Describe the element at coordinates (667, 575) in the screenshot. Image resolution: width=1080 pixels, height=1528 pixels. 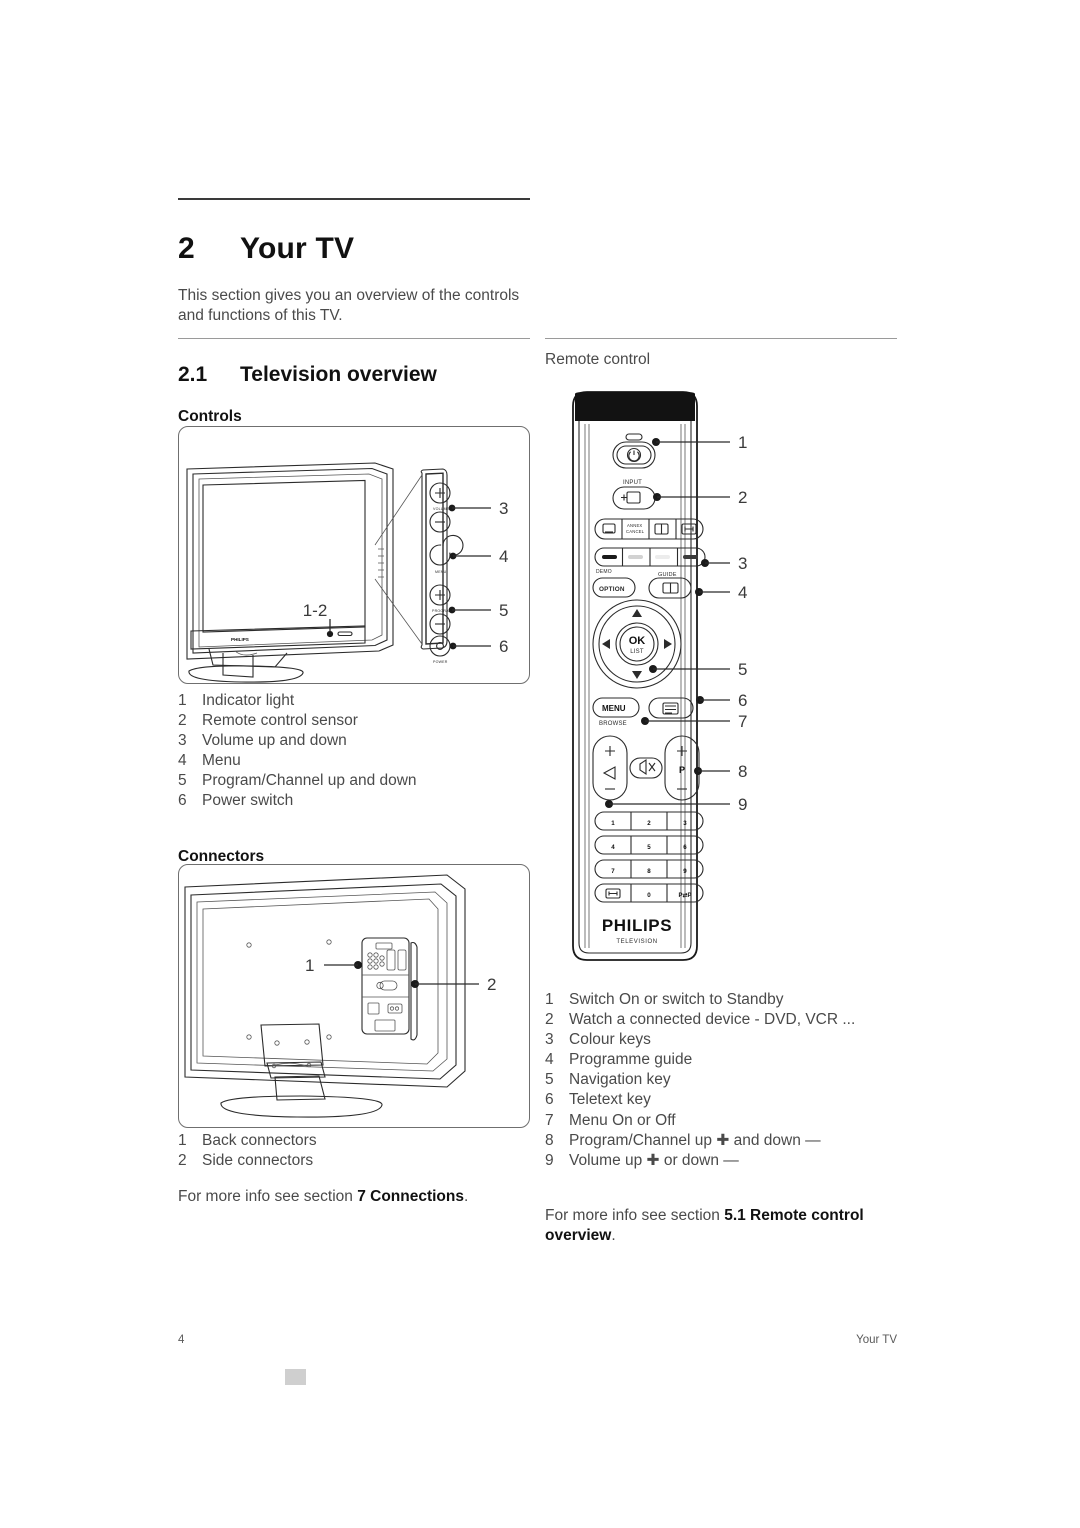
I see `guide-key-label: GUIDE` at that location.